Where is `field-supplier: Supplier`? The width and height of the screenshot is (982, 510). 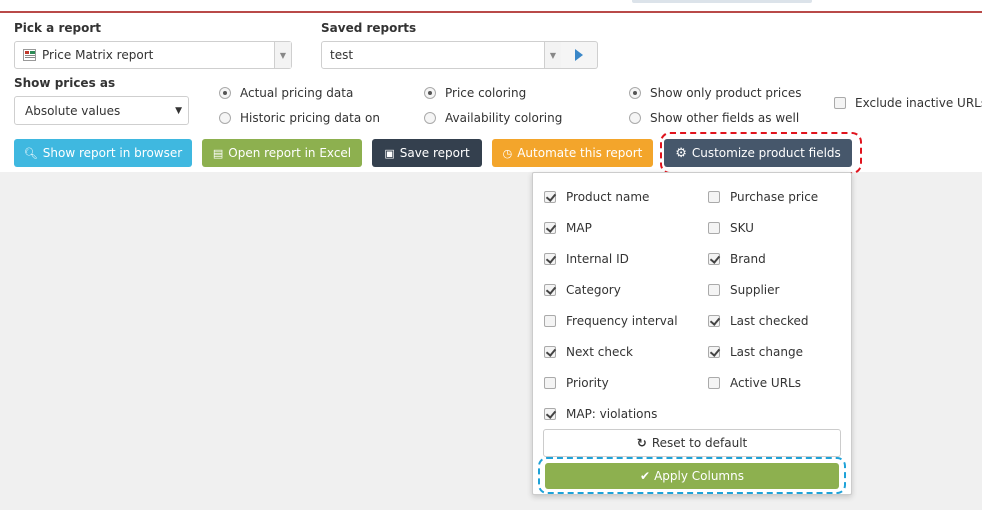 field-supplier: Supplier is located at coordinates (743, 290).